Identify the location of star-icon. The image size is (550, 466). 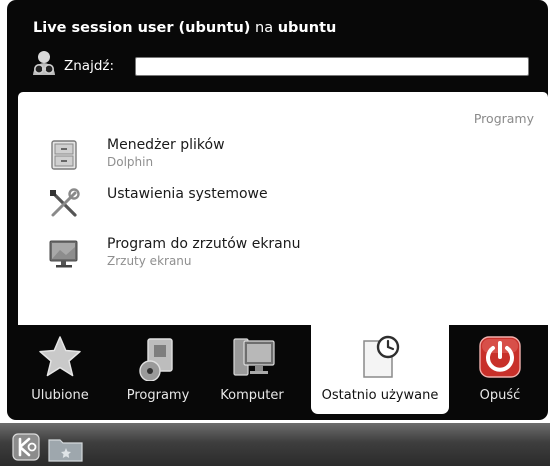
(60, 356).